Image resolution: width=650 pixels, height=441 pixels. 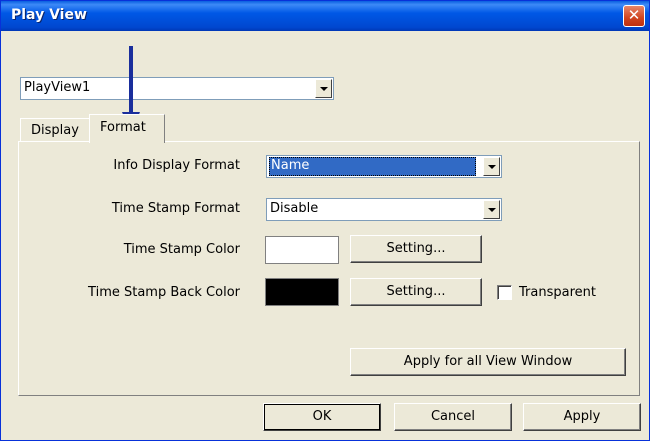 I want to click on tab-display-label: Display, so click(x=55, y=130).